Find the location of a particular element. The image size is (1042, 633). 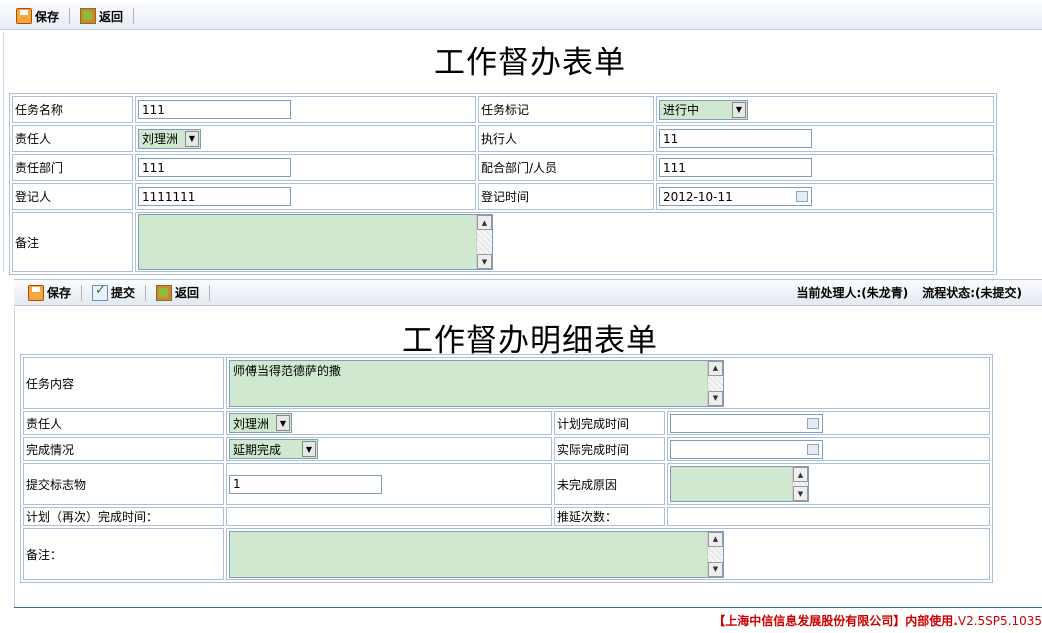

dept-input is located at coordinates (214, 167).